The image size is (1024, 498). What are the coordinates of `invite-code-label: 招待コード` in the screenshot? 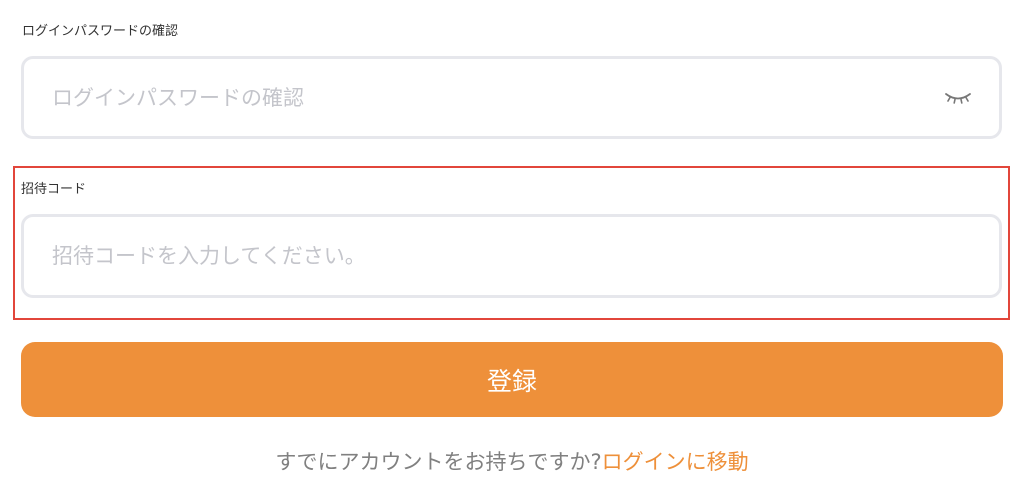 It's located at (54, 189).